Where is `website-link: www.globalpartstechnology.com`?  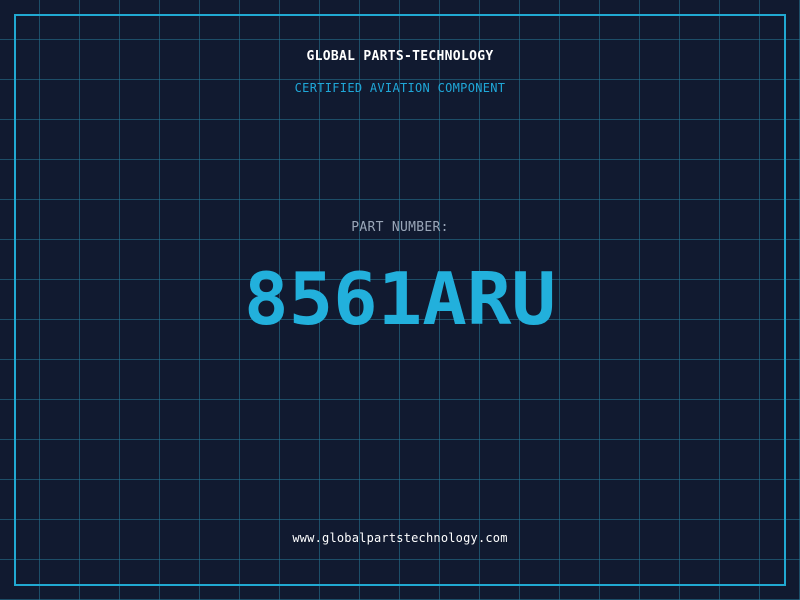
website-link: www.globalpartstechnology.com is located at coordinates (400, 538).